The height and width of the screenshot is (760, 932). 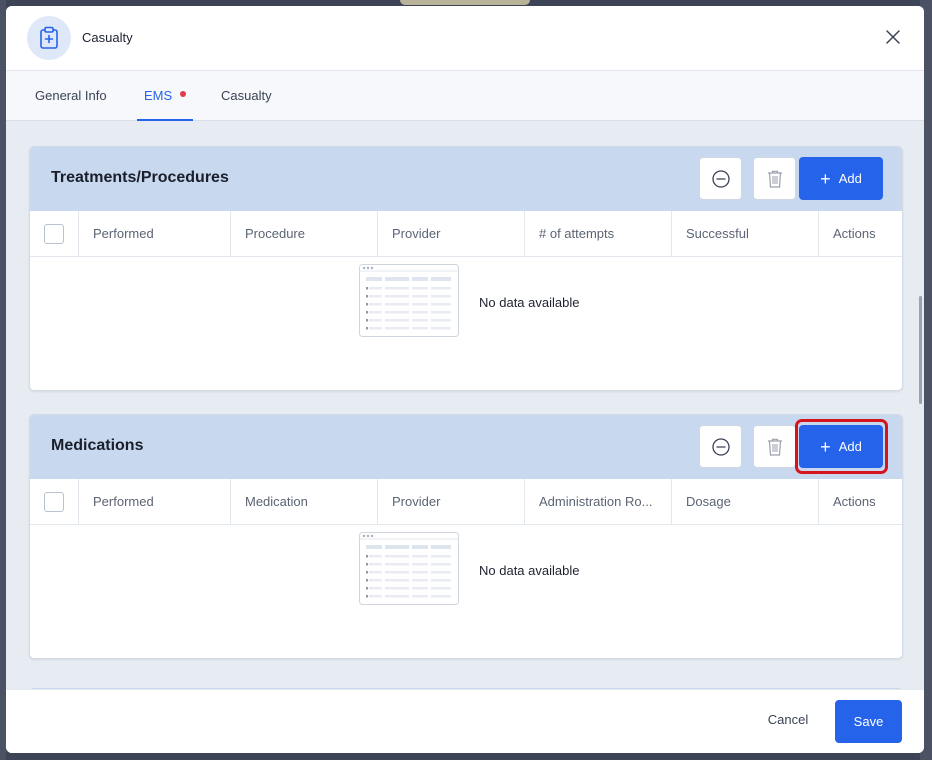 What do you see at coordinates (744, 502) in the screenshot?
I see `column-header: Dosage` at bounding box center [744, 502].